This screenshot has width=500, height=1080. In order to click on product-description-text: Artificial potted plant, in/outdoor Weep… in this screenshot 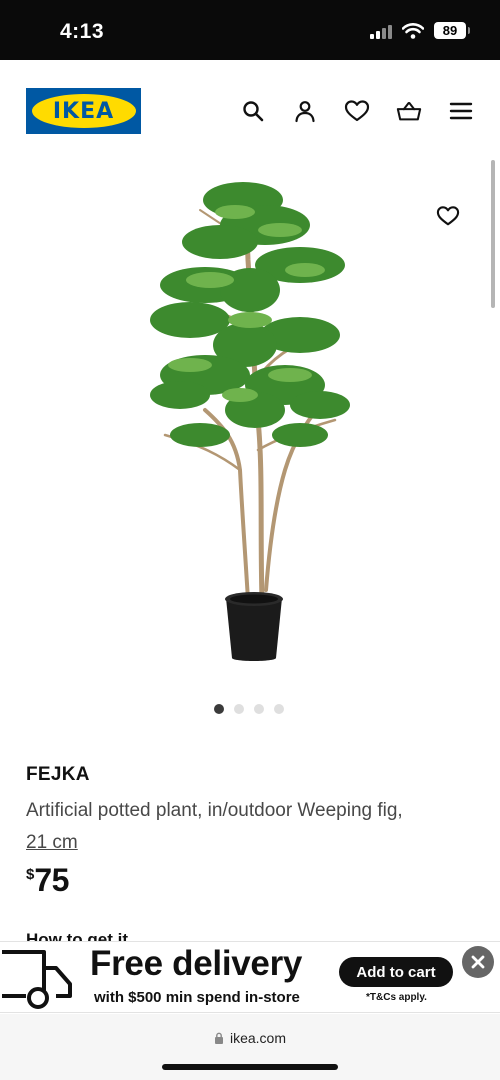, I will do `click(214, 810)`.